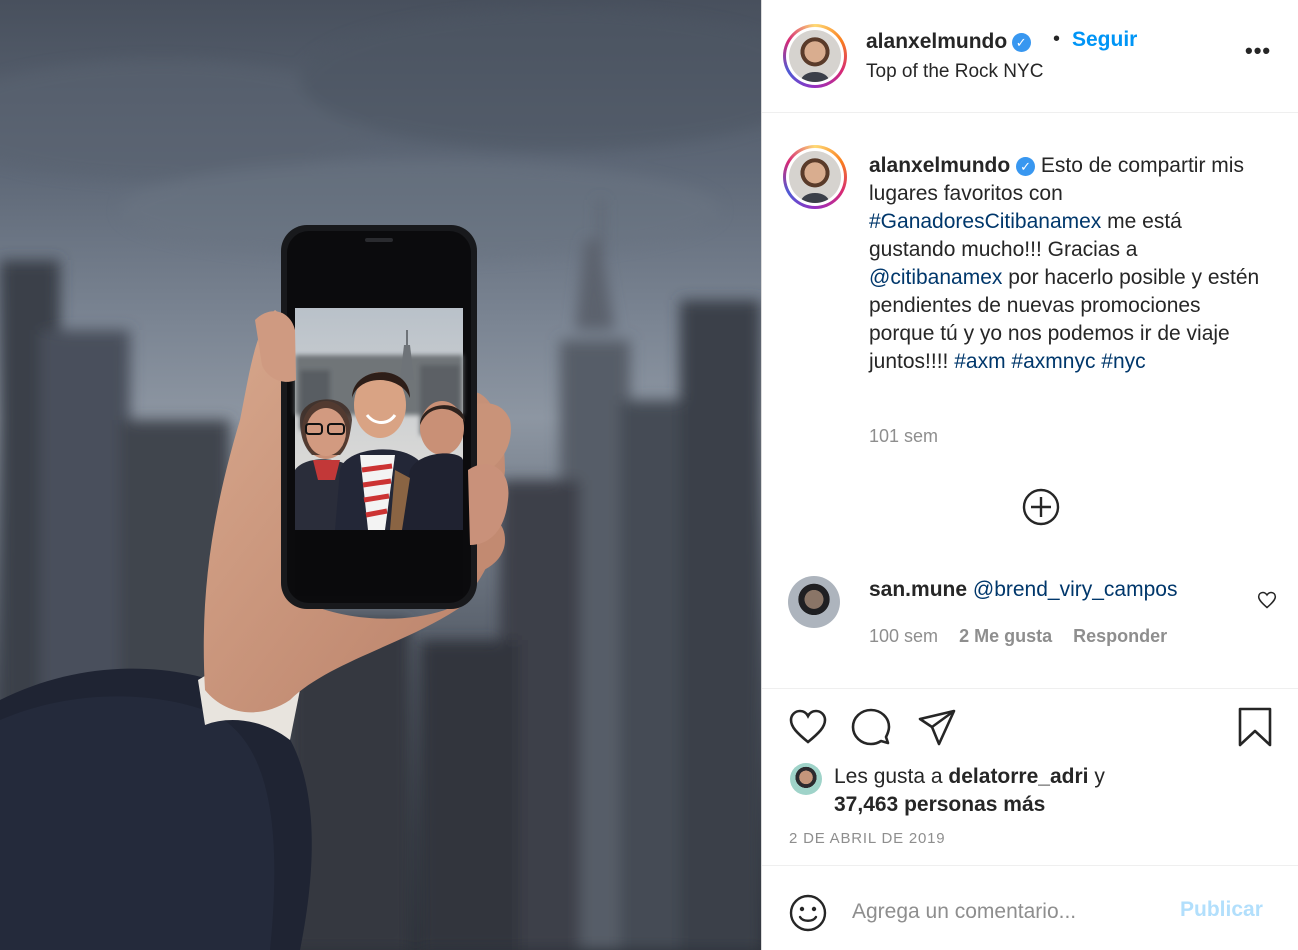 The height and width of the screenshot is (950, 1298). I want to click on share-send-icon, so click(937, 727).